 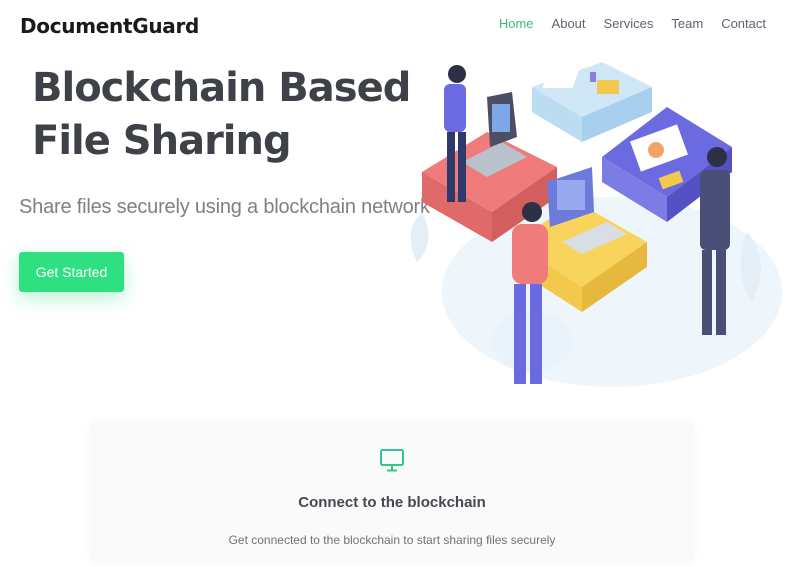 What do you see at coordinates (392, 460) in the screenshot?
I see `monitor-icon` at bounding box center [392, 460].